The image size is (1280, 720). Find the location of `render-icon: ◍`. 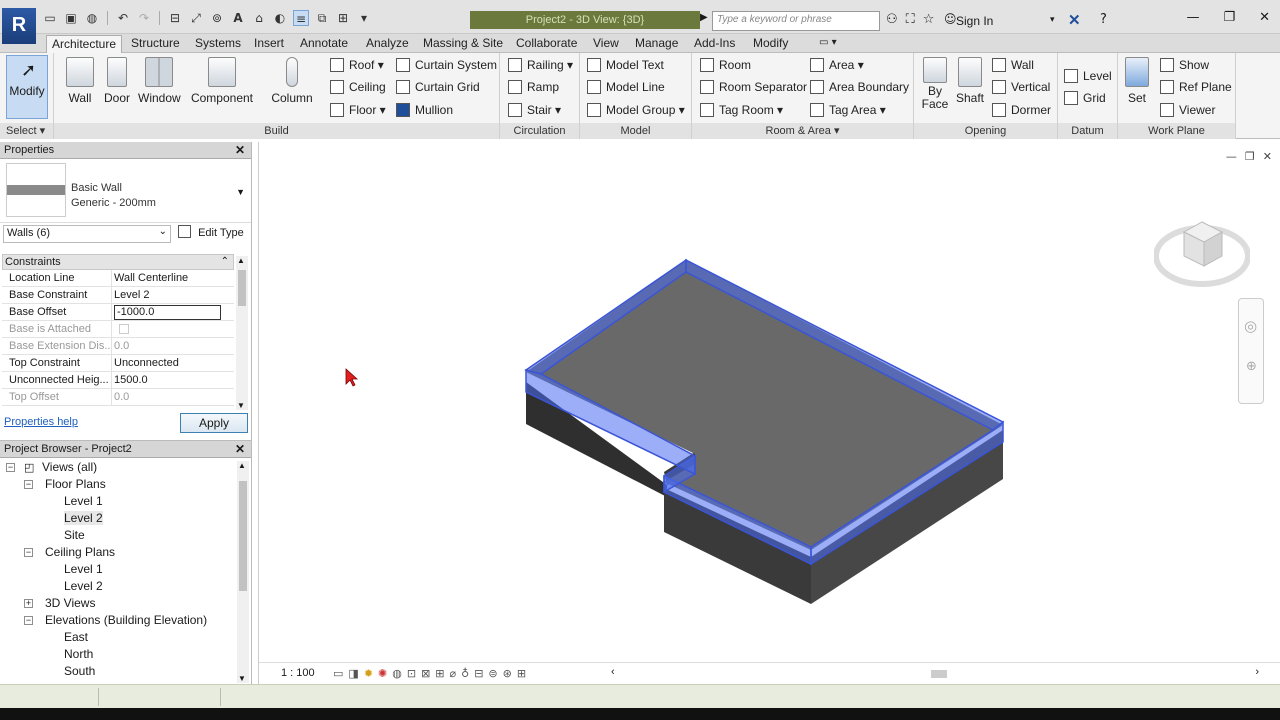

render-icon: ◍ is located at coordinates (397, 673).